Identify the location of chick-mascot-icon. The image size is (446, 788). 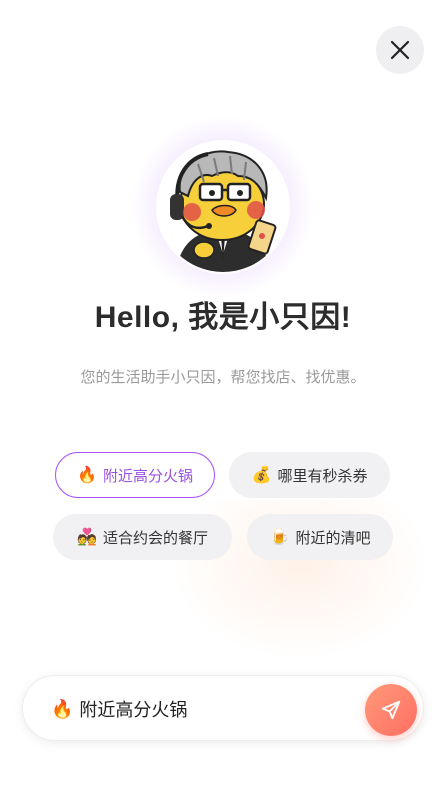
(223, 211).